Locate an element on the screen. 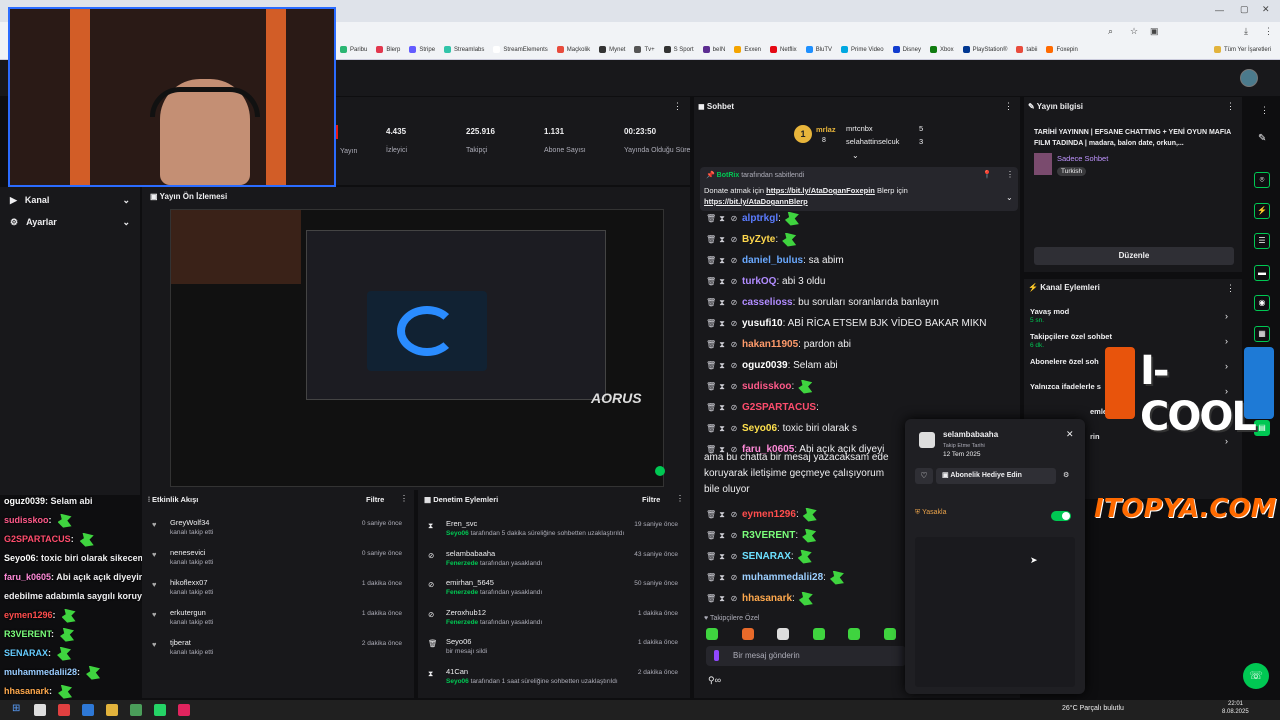  bookmark-item: Maçkolik is located at coordinates (573, 49).